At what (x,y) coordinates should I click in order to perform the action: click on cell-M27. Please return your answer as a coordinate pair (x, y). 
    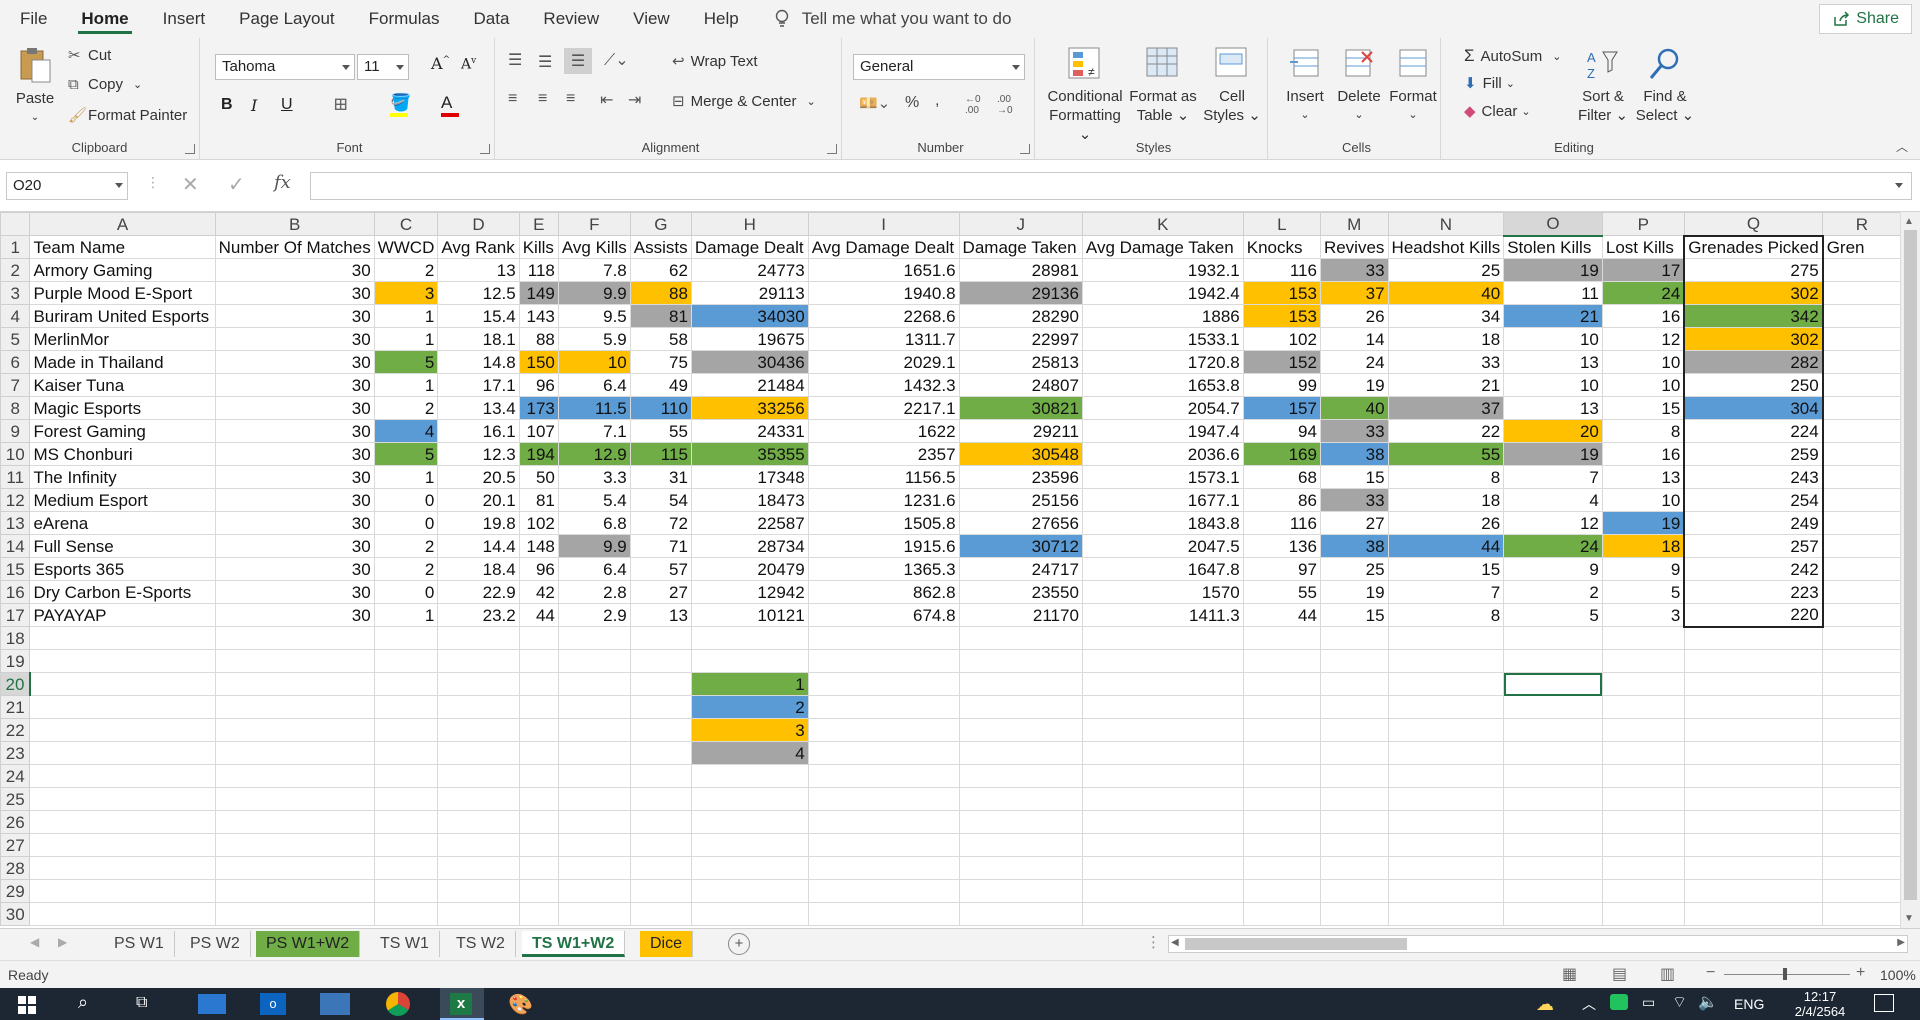
    Looking at the image, I should click on (1354, 845).